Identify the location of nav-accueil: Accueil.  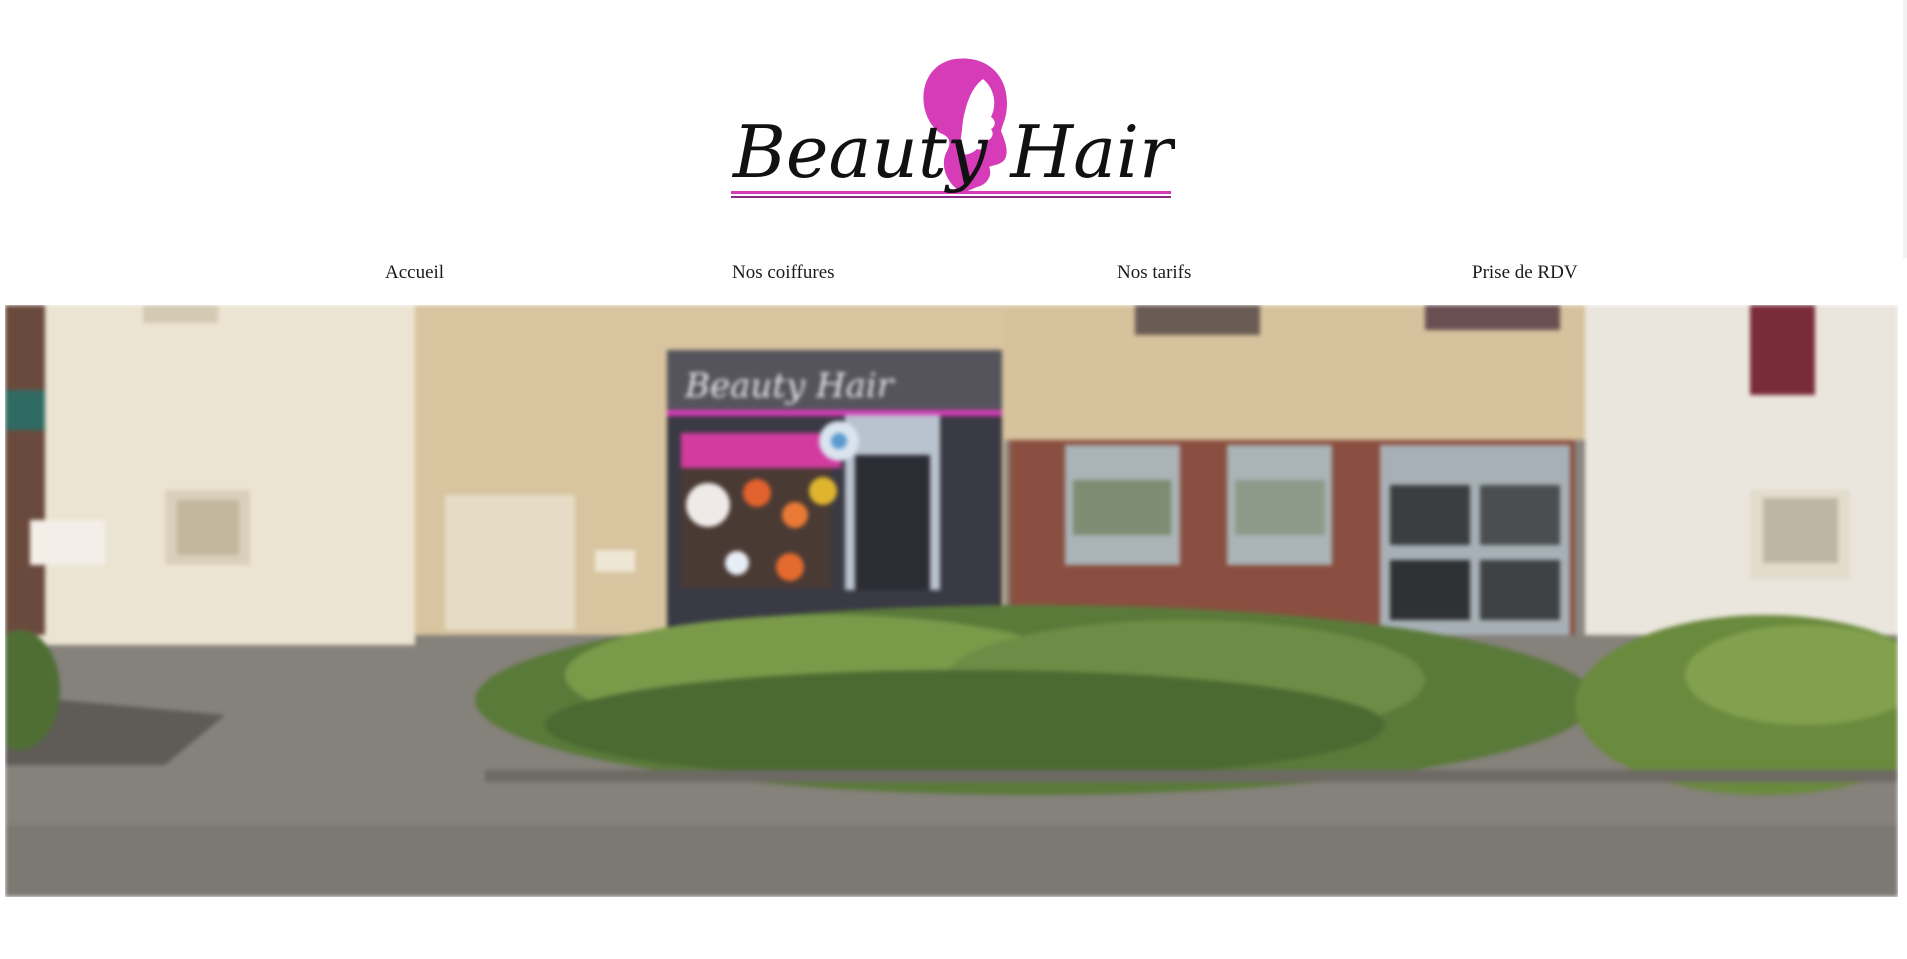
(414, 273).